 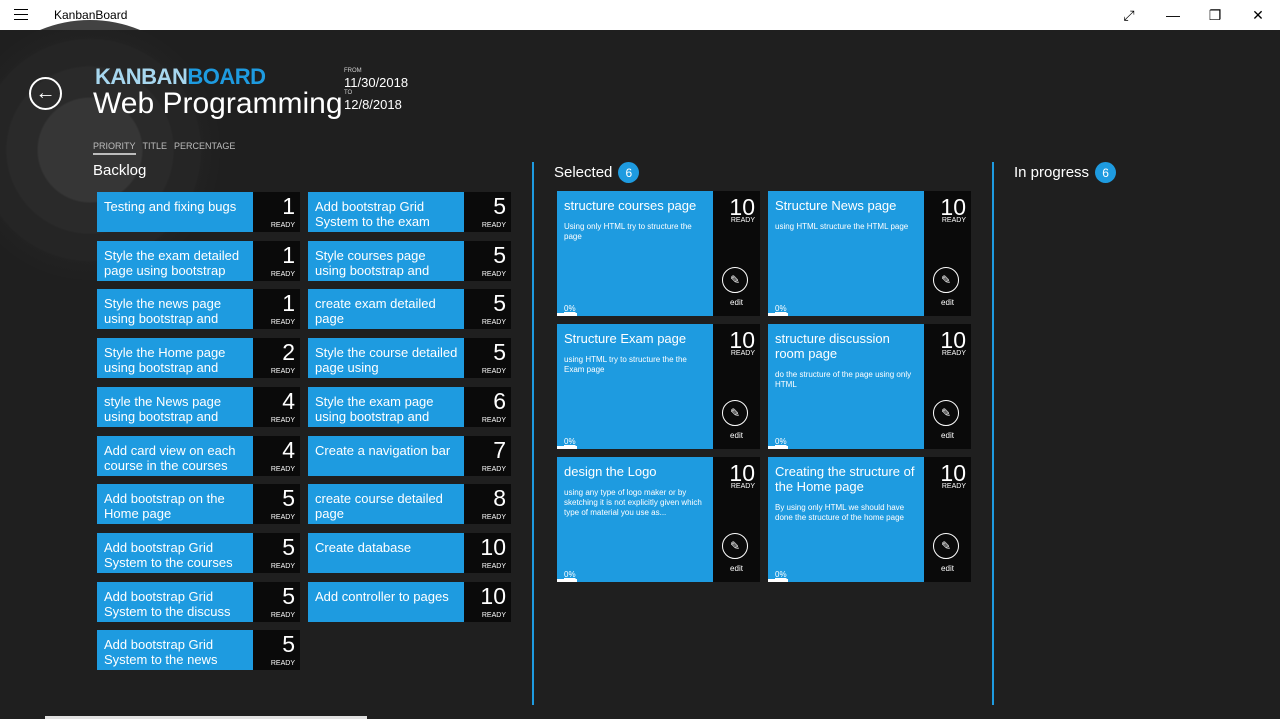 What do you see at coordinates (640, 15) in the screenshot?
I see `title-bar: KanbanBoard ⤢ — ❐ ✕` at bounding box center [640, 15].